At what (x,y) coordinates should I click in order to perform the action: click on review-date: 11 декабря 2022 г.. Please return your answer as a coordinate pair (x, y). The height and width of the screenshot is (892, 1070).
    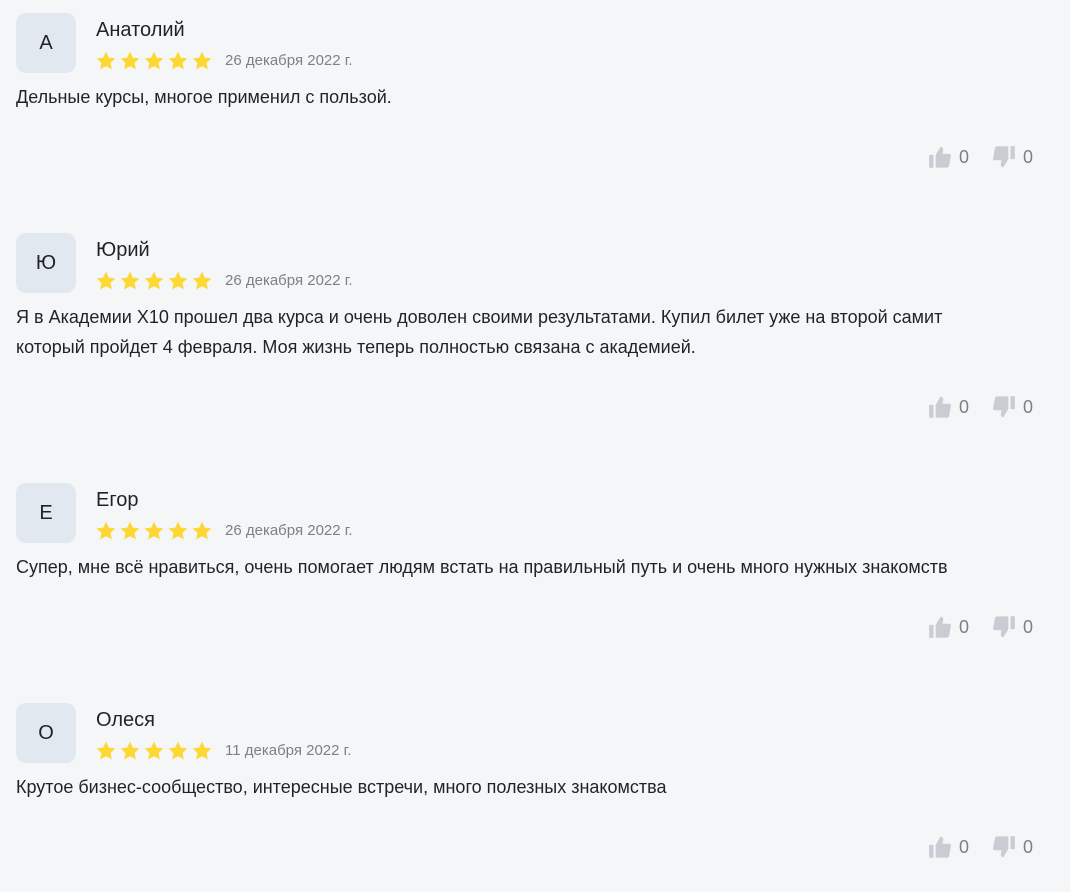
    Looking at the image, I should click on (288, 750).